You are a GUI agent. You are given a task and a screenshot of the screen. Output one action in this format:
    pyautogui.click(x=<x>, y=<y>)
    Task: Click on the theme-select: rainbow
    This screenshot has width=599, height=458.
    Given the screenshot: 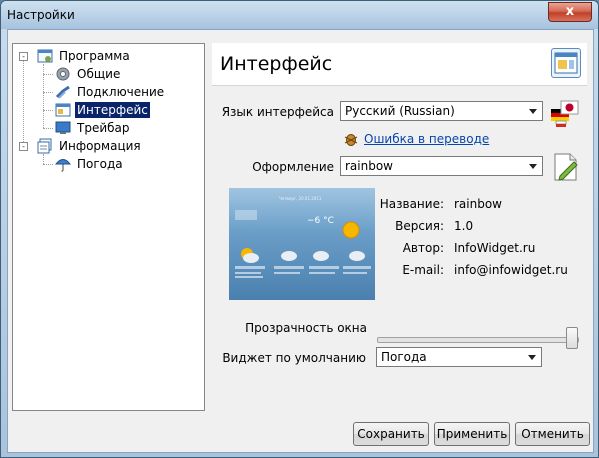 What is the action you would take?
    pyautogui.click(x=441, y=166)
    